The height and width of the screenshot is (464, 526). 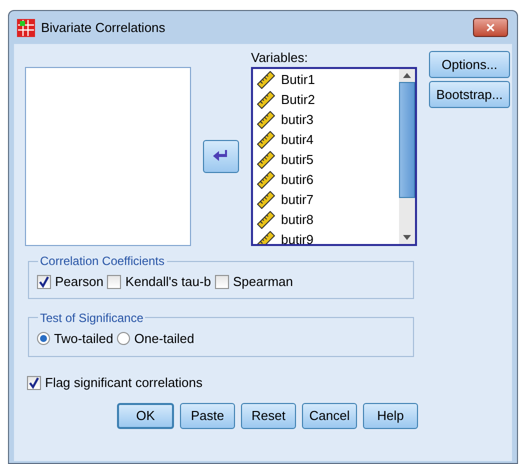 What do you see at coordinates (407, 140) in the screenshot?
I see `scroll-thumb` at bounding box center [407, 140].